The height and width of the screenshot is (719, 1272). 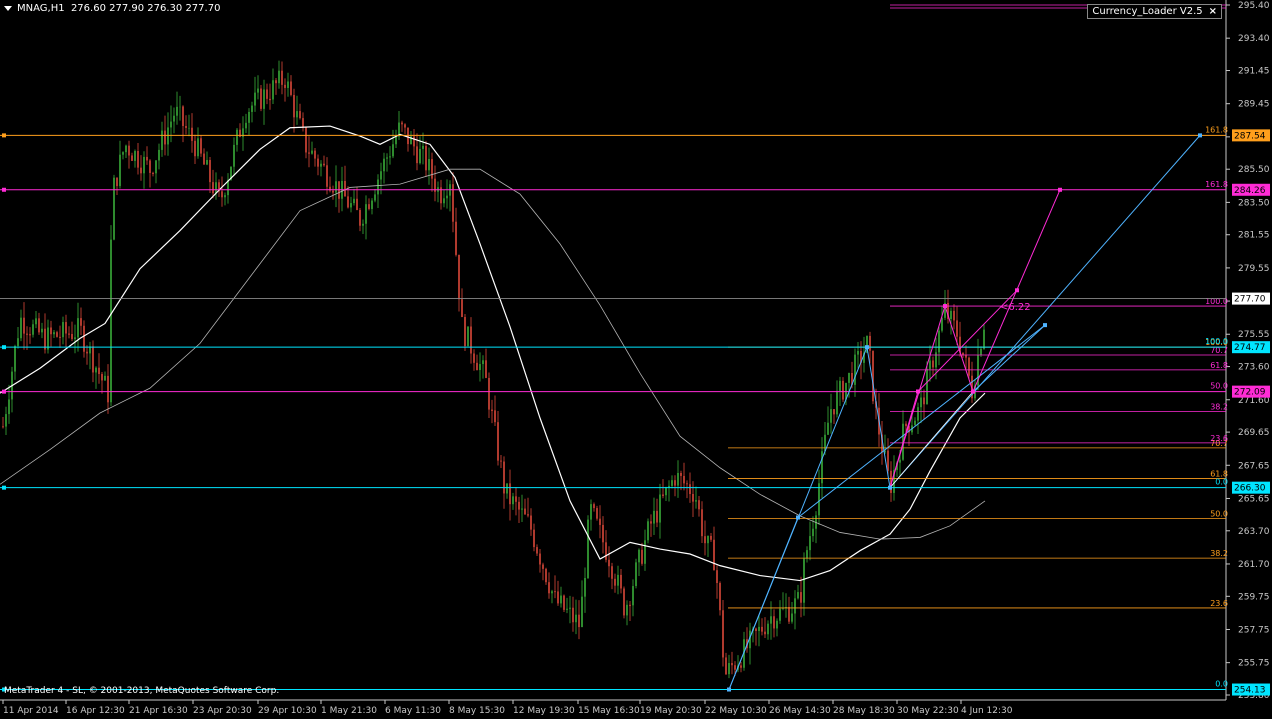 I want to click on time-tick-label: 28 May 18:30, so click(x=864, y=711).